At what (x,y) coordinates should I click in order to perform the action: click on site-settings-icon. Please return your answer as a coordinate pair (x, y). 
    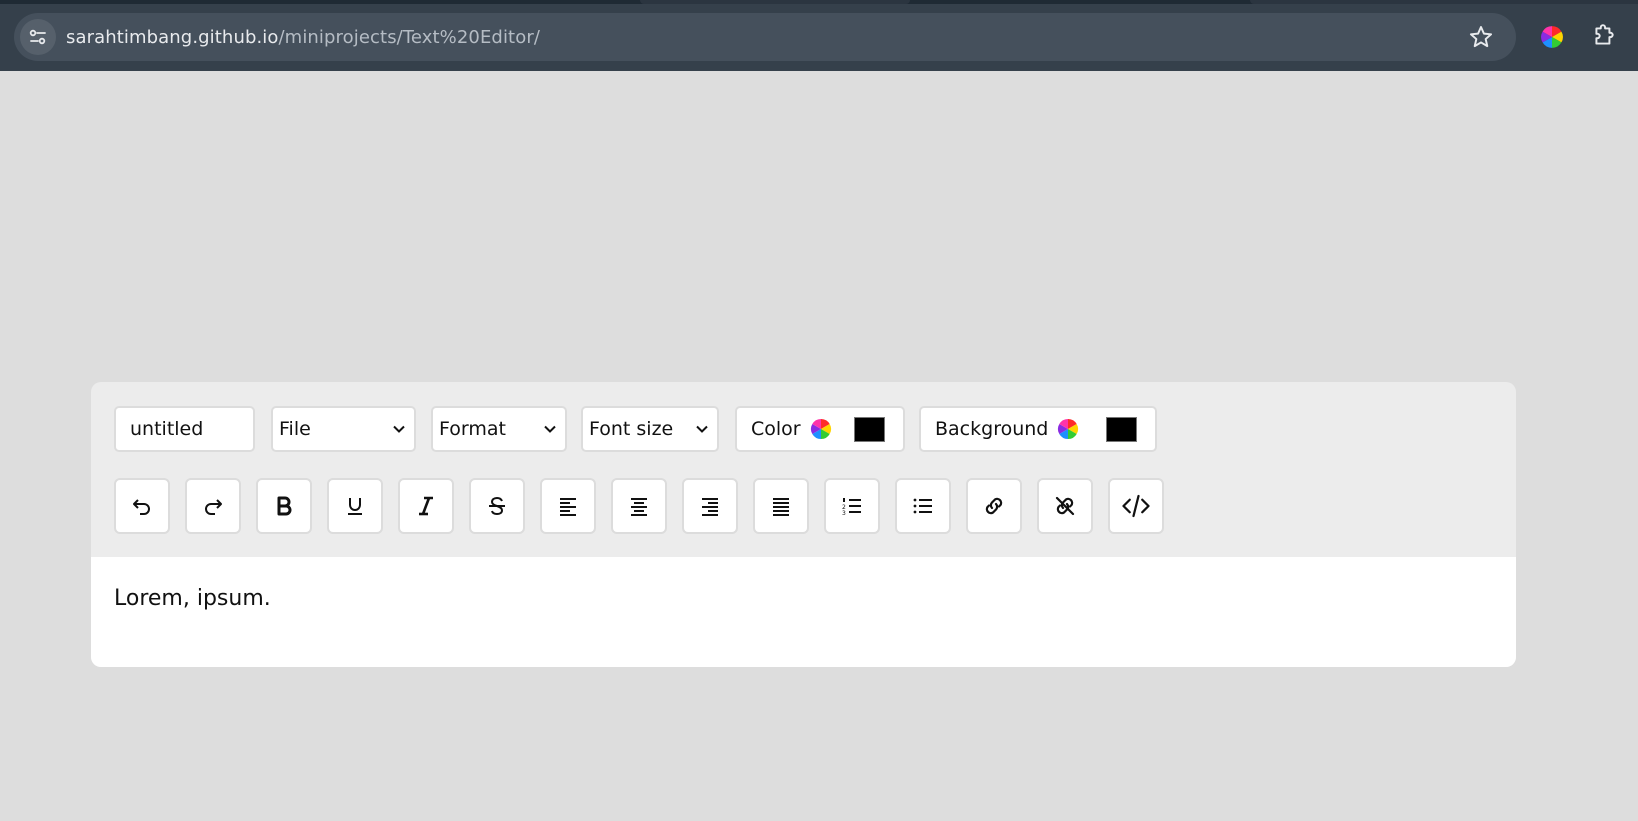
    Looking at the image, I should click on (38, 37).